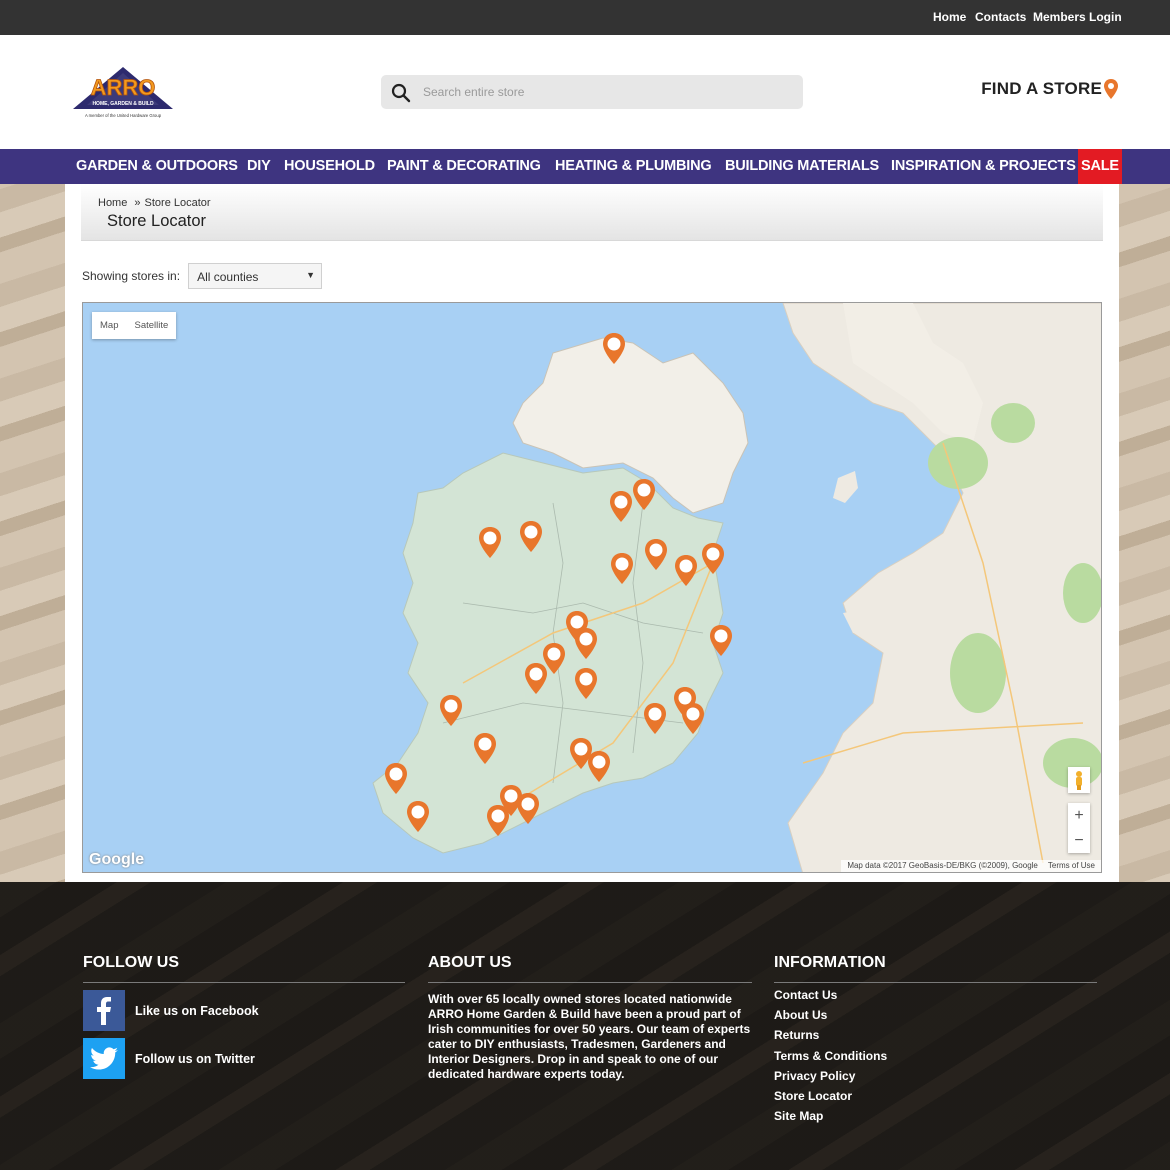 The width and height of the screenshot is (1170, 1170). What do you see at coordinates (1077, 17) in the screenshot?
I see `top-link-members-login: Members Login` at bounding box center [1077, 17].